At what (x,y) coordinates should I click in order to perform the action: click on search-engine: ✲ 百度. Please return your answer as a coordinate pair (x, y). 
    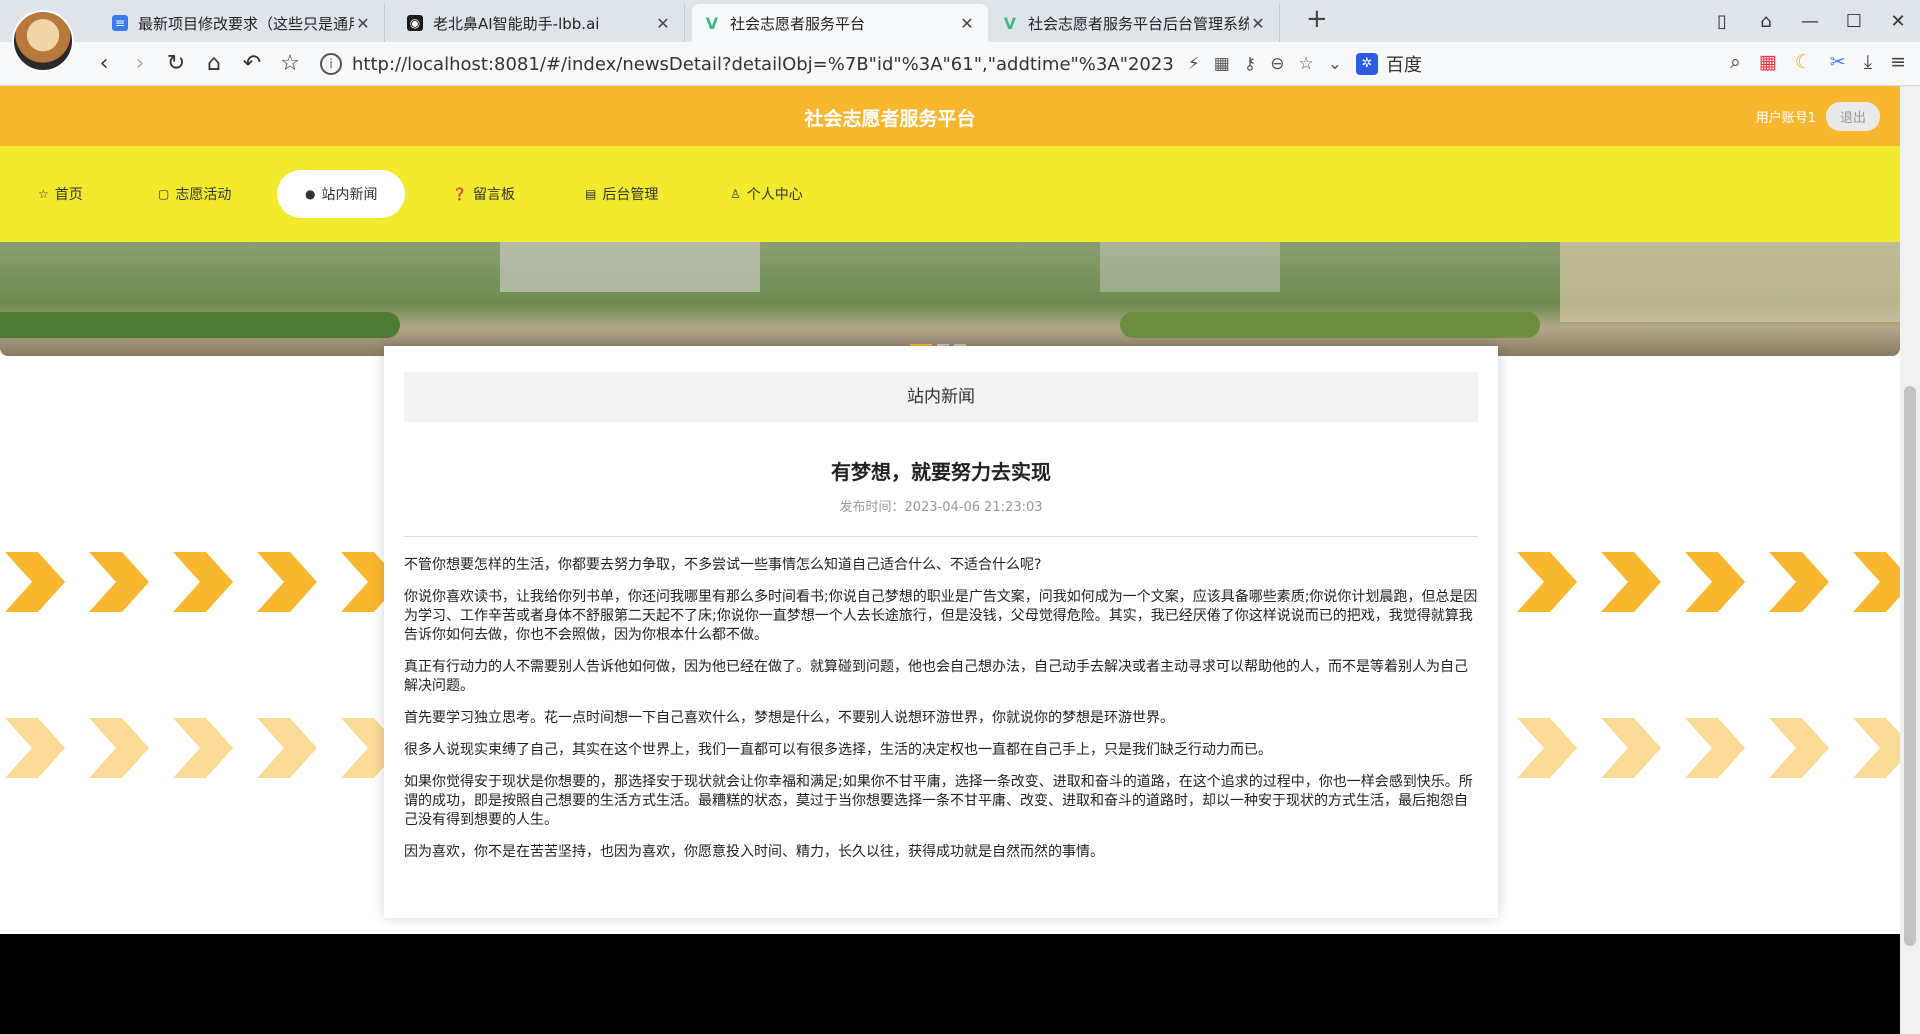
    Looking at the image, I should click on (1389, 64).